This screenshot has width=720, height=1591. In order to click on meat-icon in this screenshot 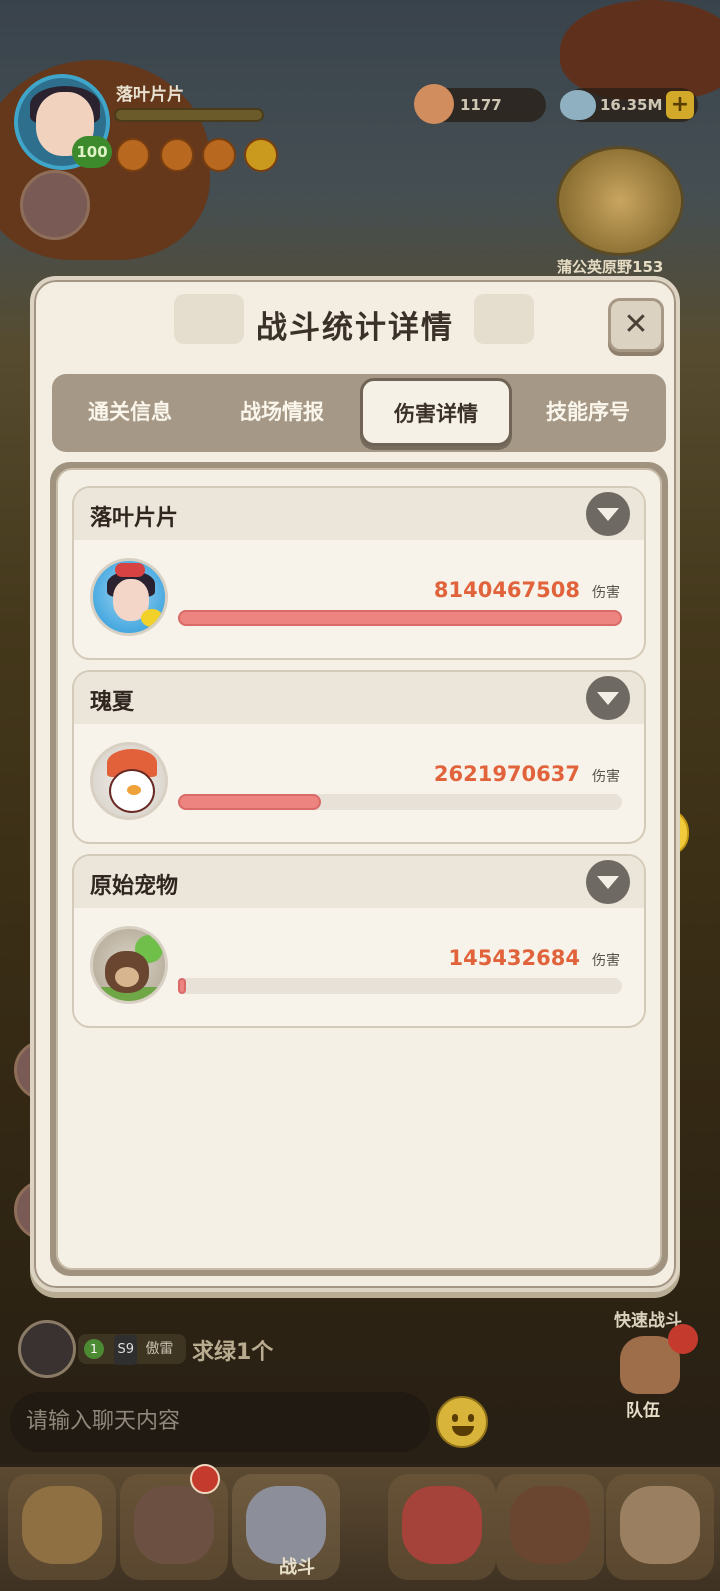, I will do `click(434, 104)`.